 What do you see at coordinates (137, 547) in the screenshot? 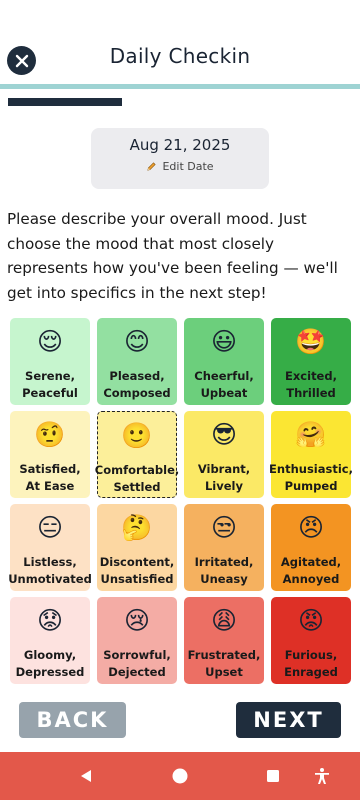
I see `mood-option: 🤔 Discontent, Unsatisfied` at bounding box center [137, 547].